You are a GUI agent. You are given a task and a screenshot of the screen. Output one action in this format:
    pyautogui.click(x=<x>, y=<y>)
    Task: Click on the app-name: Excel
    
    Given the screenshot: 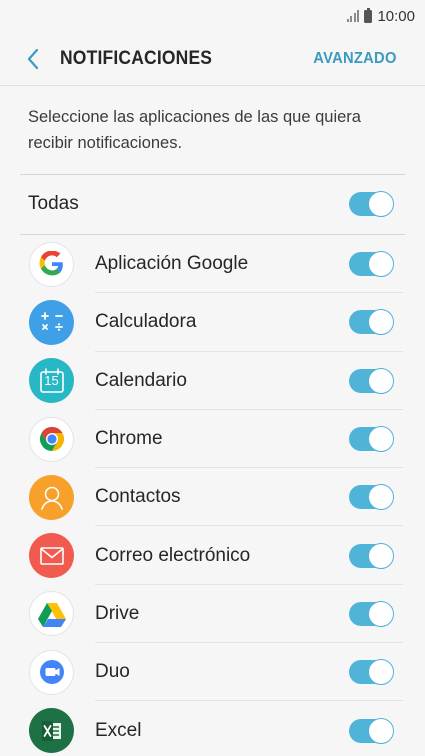 What is the action you would take?
    pyautogui.click(x=118, y=730)
    